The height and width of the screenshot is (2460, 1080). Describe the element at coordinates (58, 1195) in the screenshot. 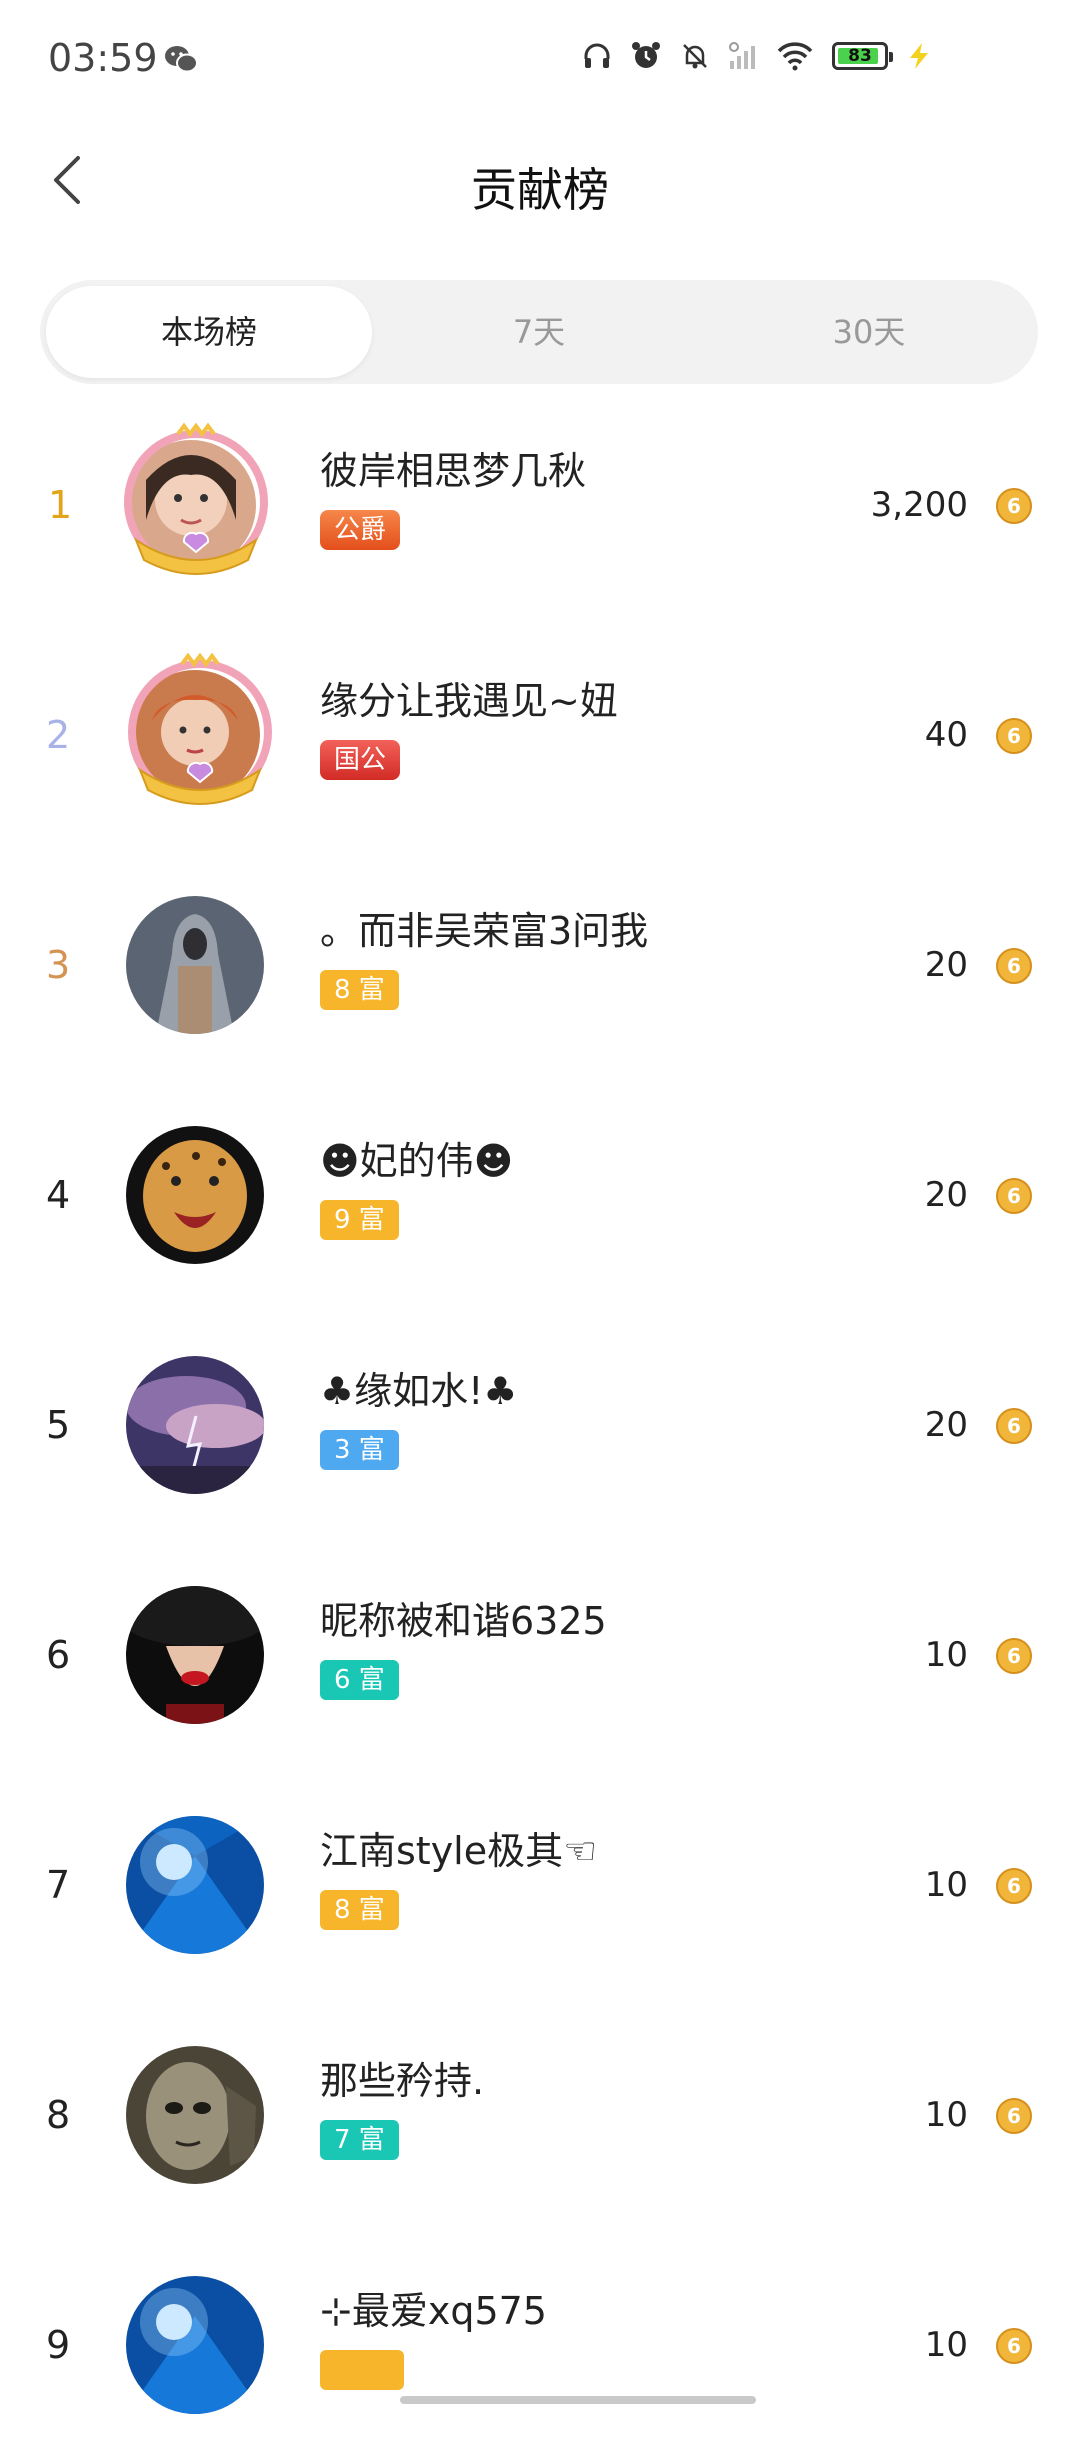

I see `rank-number: 4` at that location.